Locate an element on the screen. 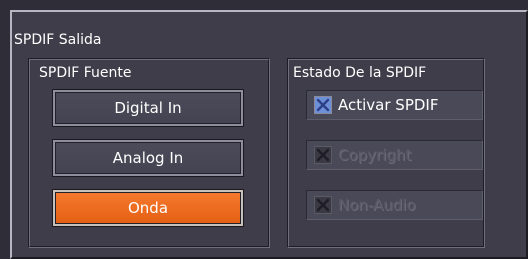  copyright-option: Copyright is located at coordinates (394, 155).